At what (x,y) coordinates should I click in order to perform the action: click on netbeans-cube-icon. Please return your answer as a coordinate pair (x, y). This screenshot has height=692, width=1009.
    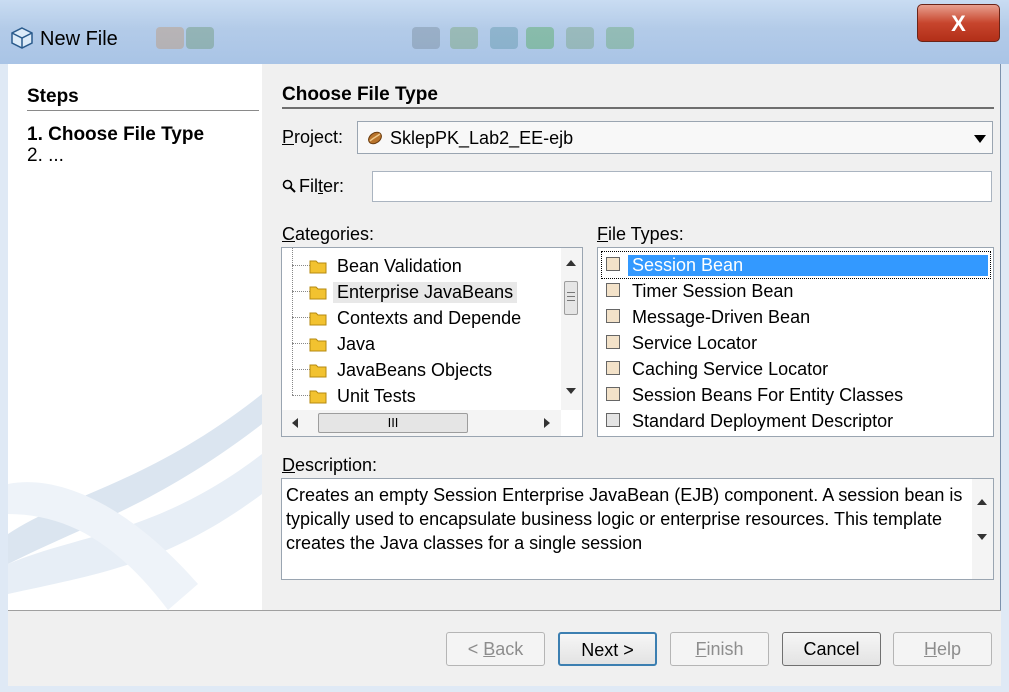
    Looking at the image, I should click on (22, 38).